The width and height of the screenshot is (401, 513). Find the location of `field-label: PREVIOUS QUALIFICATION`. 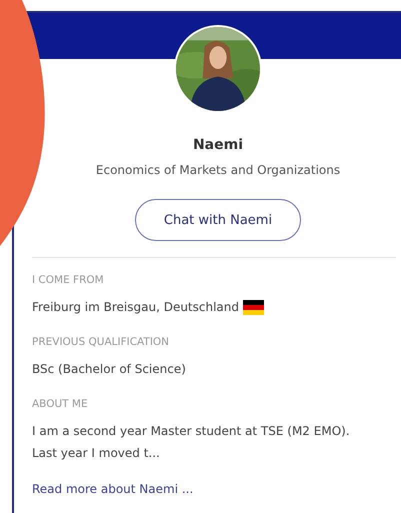

field-label: PREVIOUS QUALIFICATION is located at coordinates (101, 342).